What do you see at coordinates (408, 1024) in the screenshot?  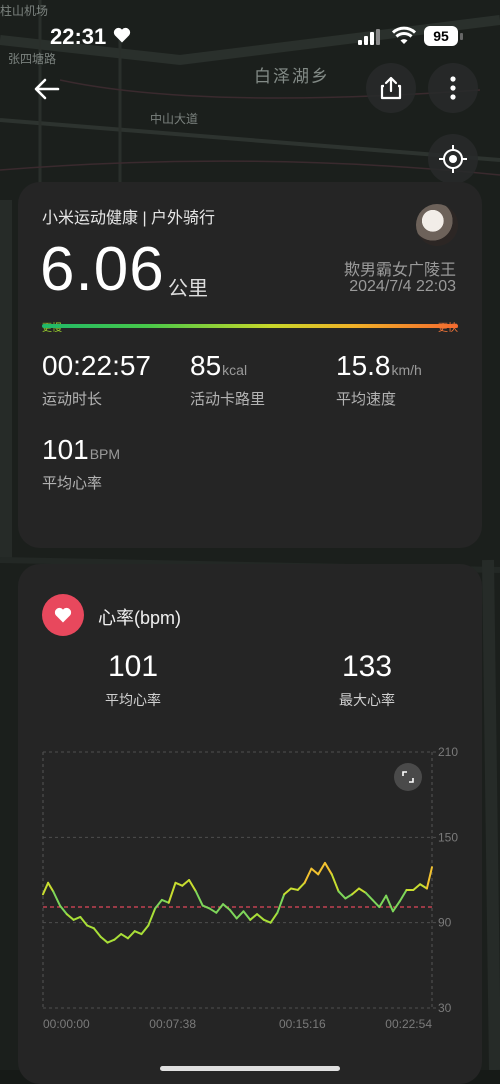 I see `chart-x-tick-label: 00:22:54` at bounding box center [408, 1024].